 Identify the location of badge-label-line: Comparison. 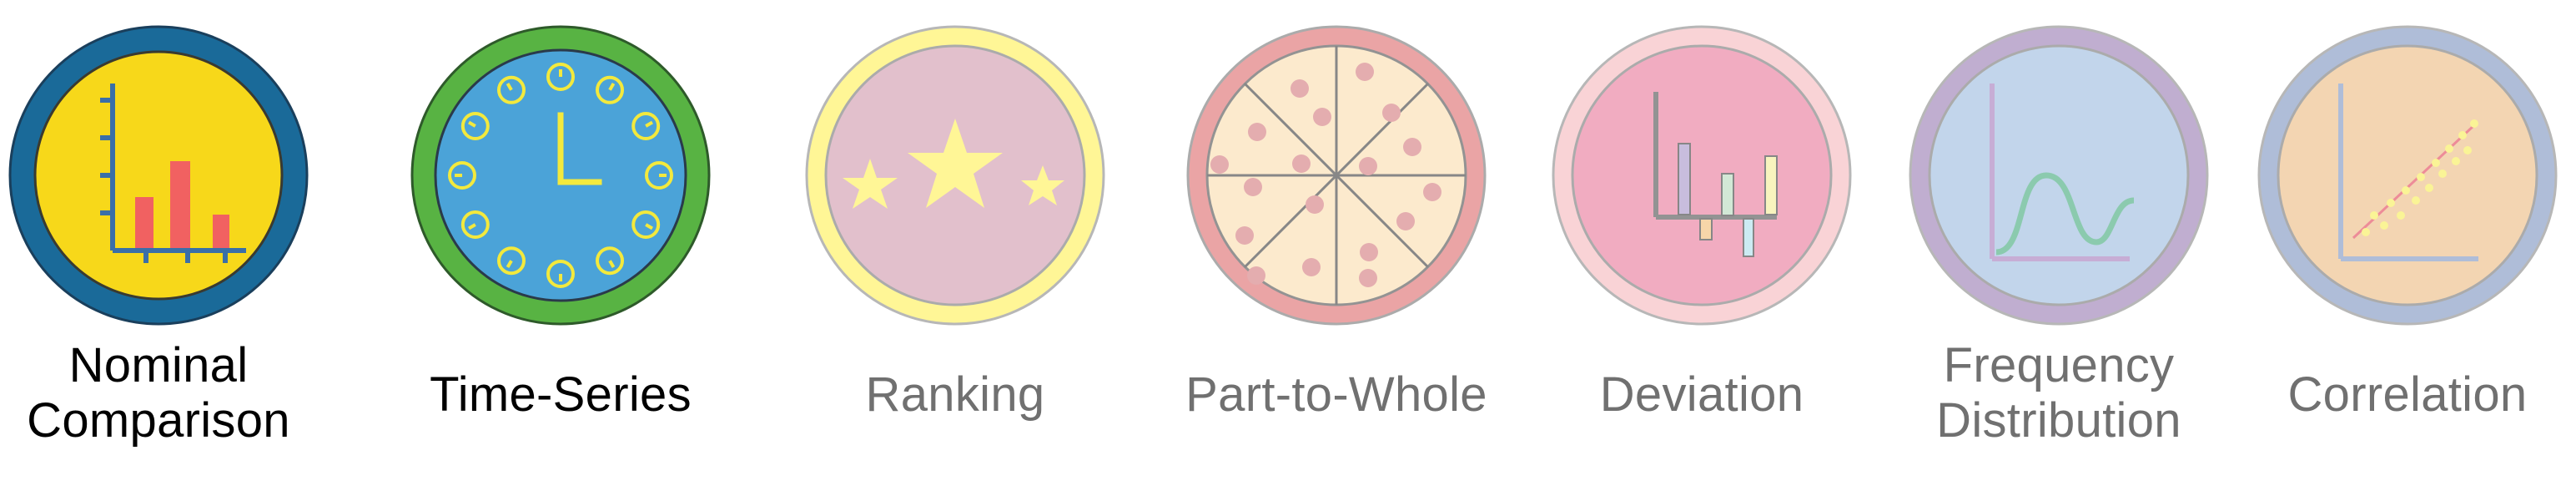
(158, 420).